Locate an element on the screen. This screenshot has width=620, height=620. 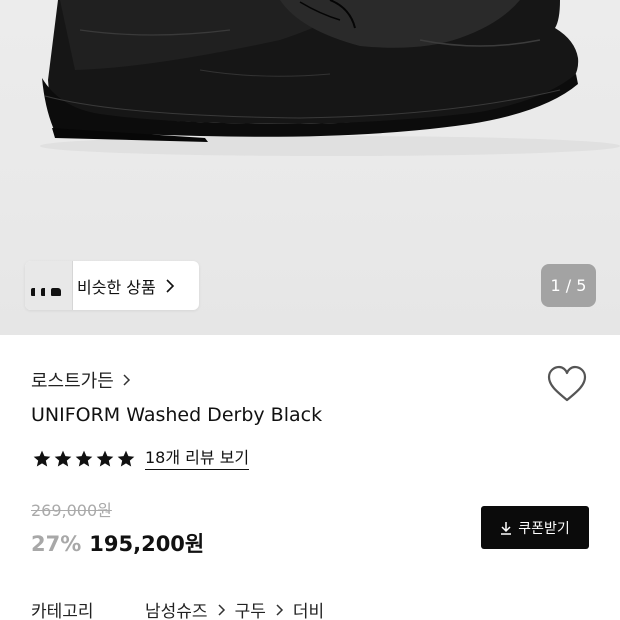
product-rating: 18개 리뷰 보기 is located at coordinates (141, 459).